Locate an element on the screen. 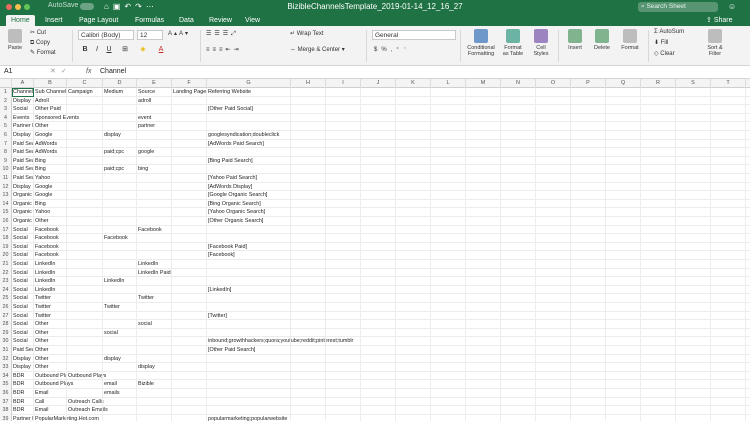  column-header-m: M is located at coordinates (483, 83).